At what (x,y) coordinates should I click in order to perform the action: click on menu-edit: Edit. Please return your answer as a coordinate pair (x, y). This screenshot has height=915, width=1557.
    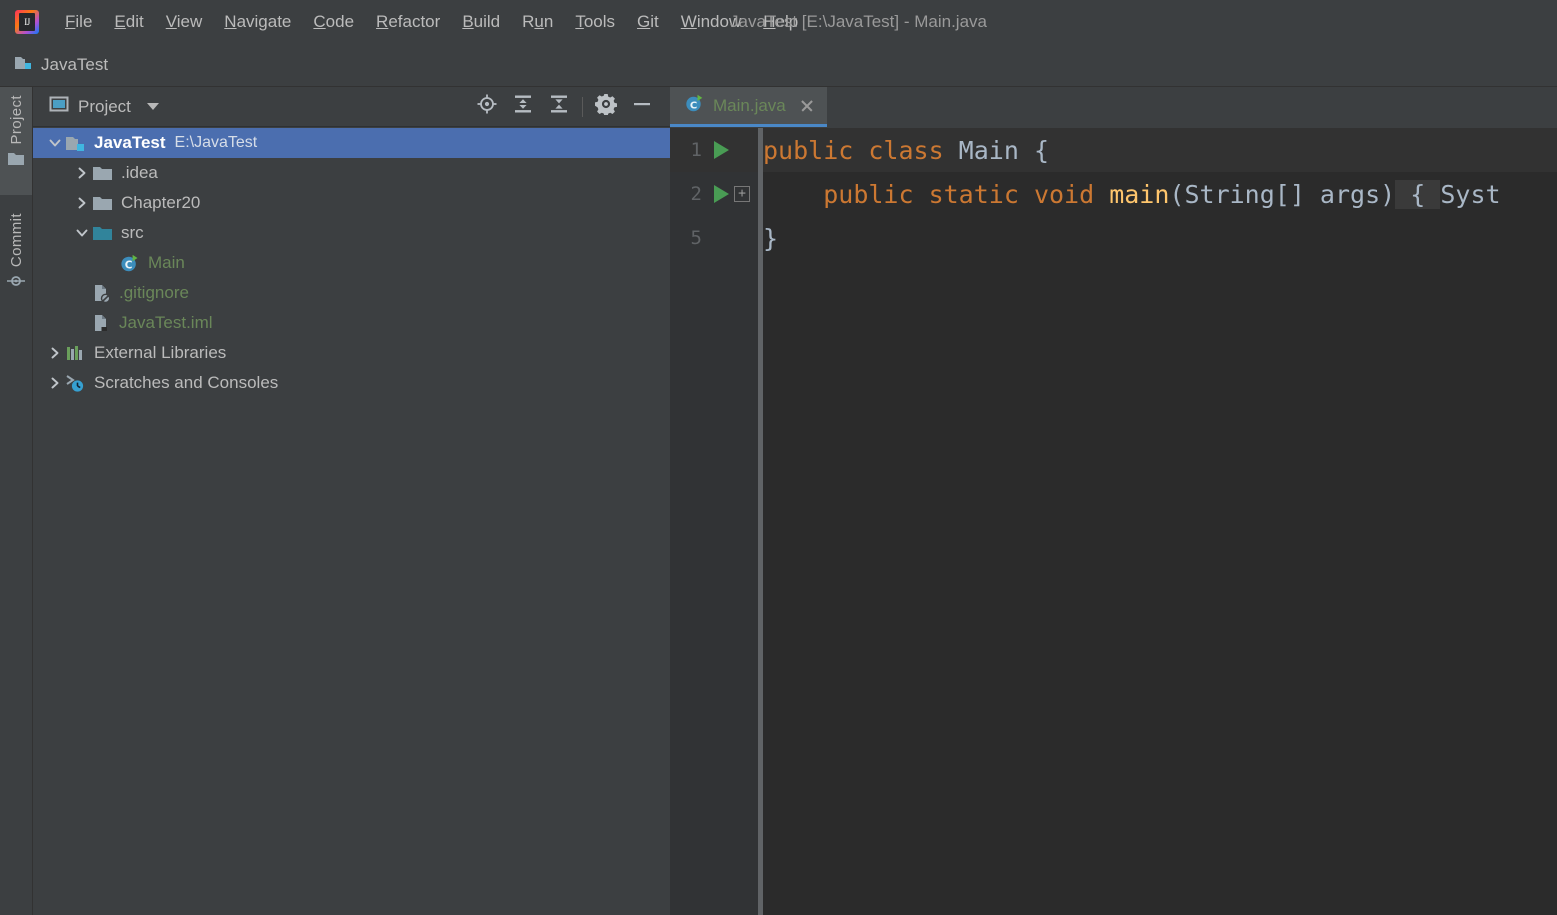
    Looking at the image, I should click on (128, 22).